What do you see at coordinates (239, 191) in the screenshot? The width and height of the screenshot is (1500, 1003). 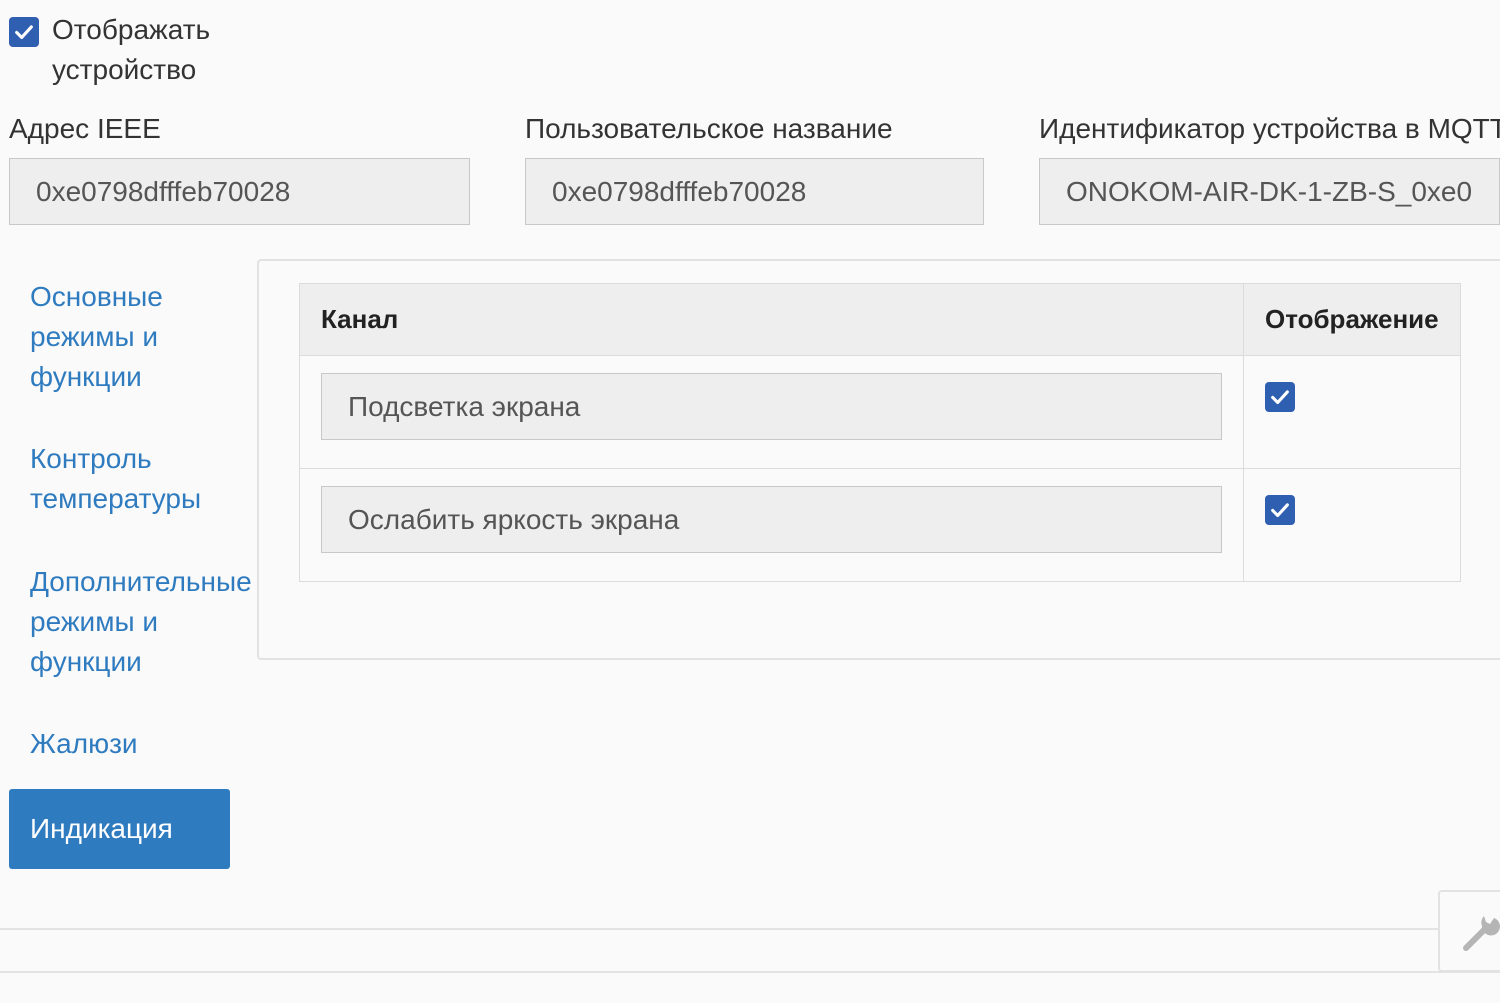 I see `ieee-address-input` at bounding box center [239, 191].